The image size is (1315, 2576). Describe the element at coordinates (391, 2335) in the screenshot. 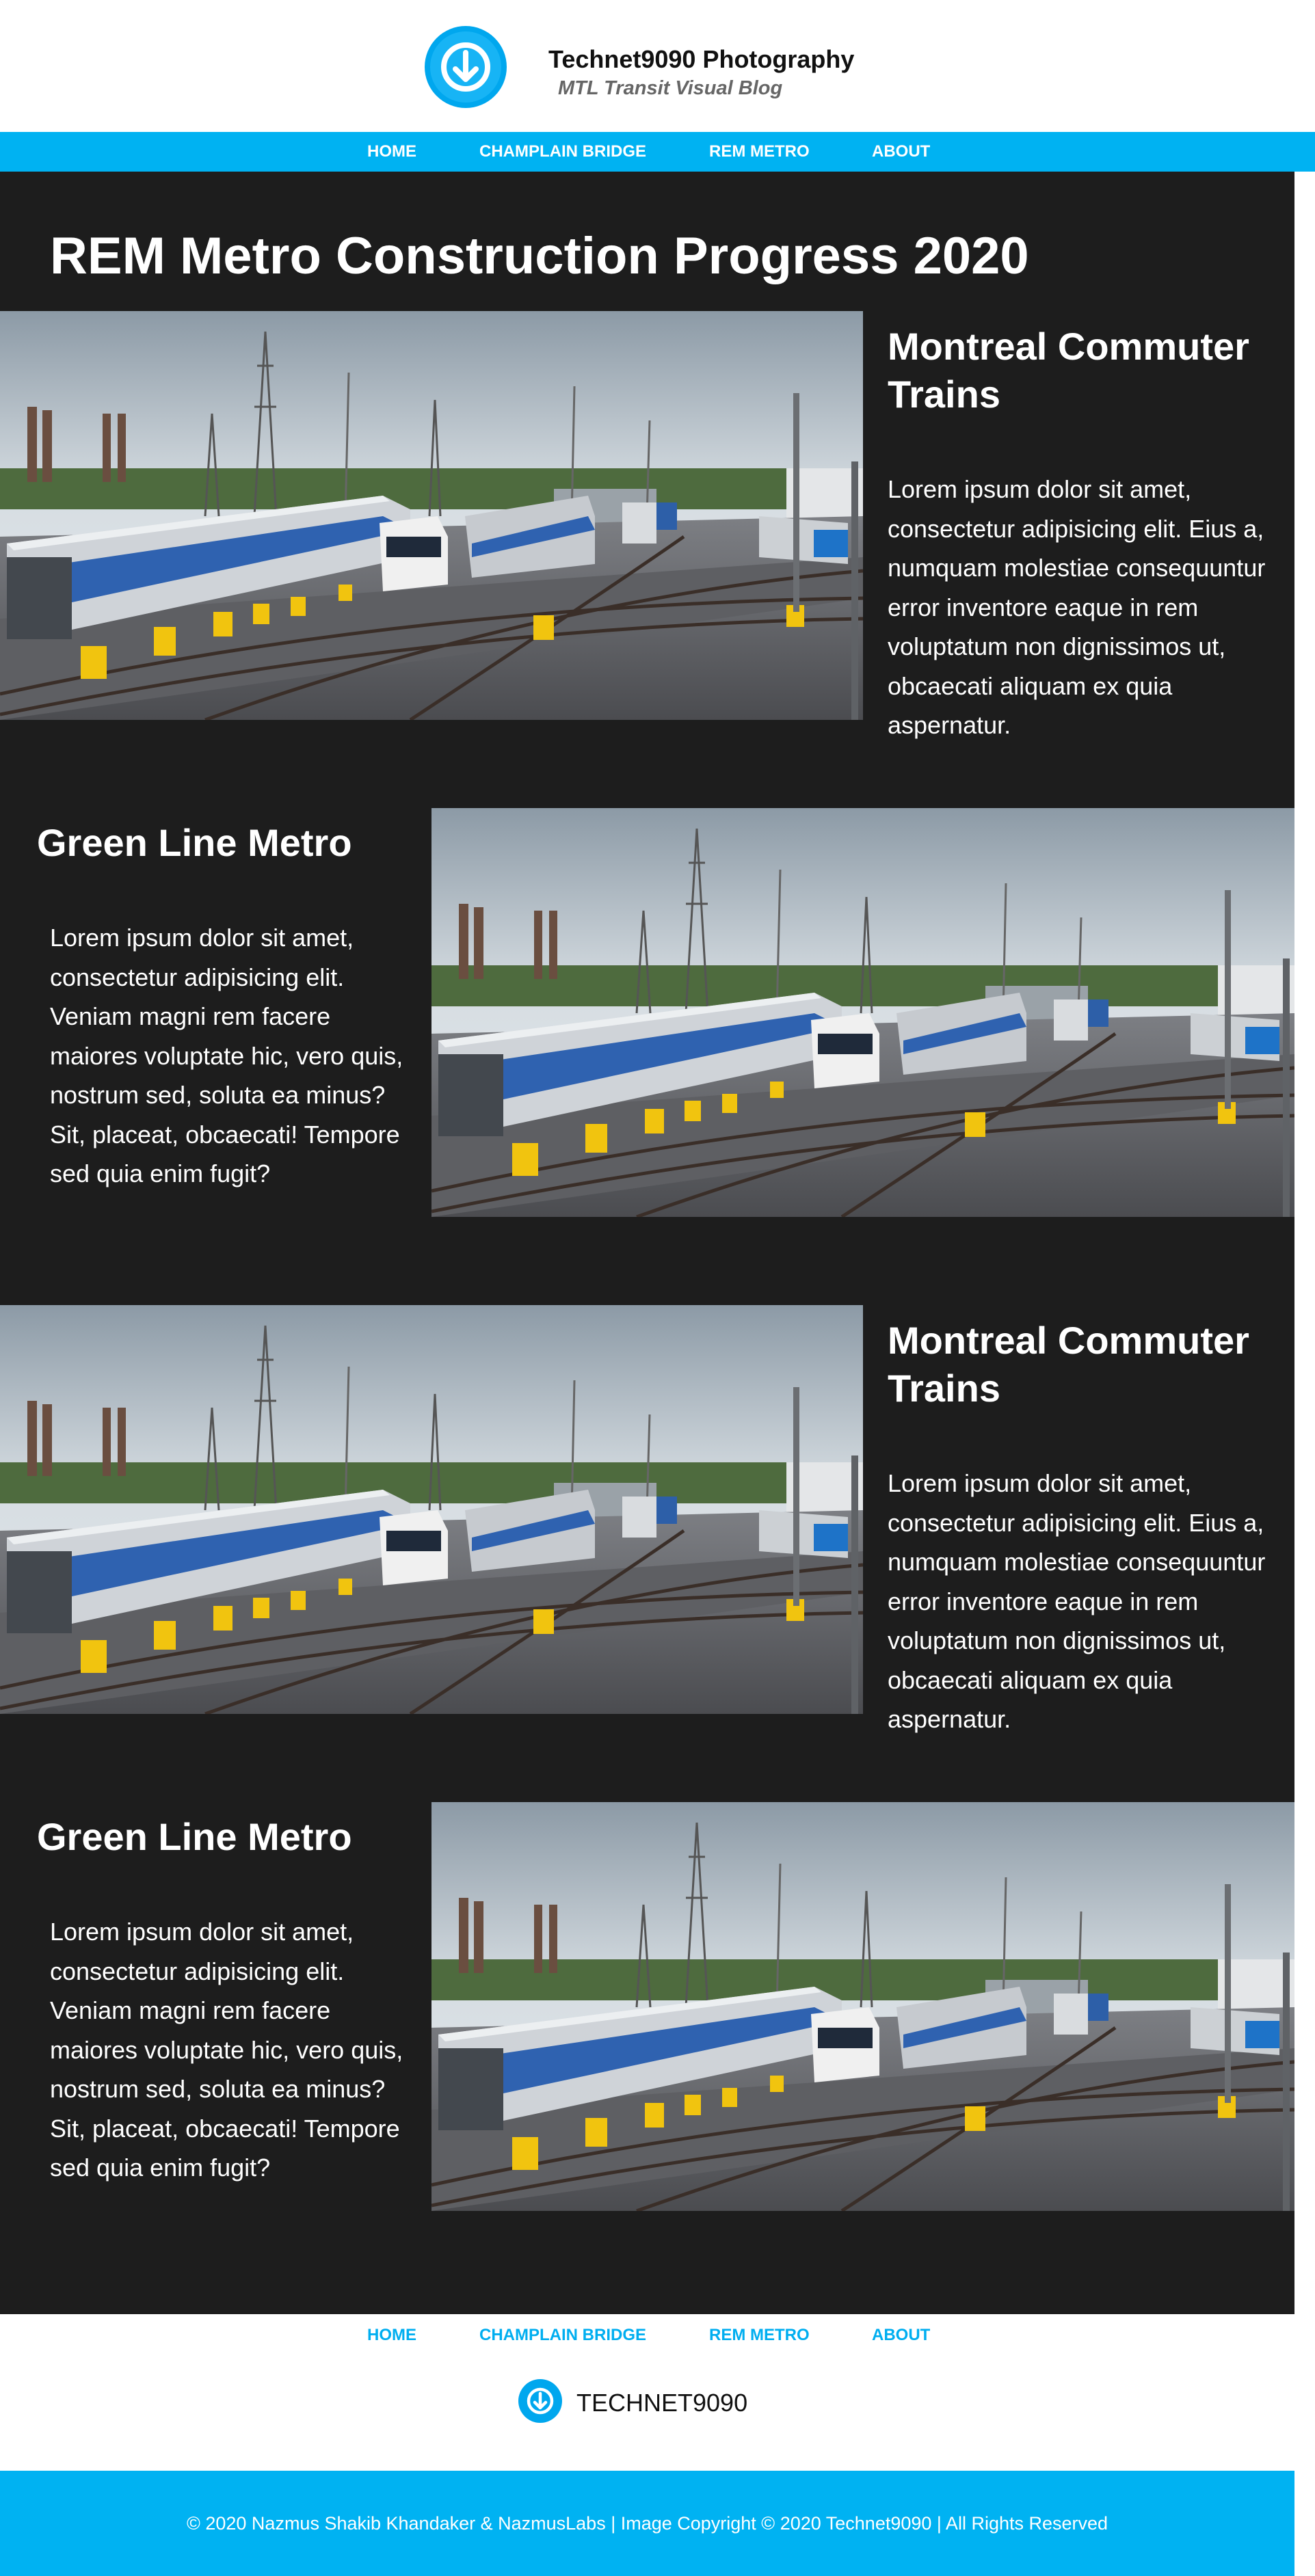

I see `footer-nav-home: HOME` at that location.